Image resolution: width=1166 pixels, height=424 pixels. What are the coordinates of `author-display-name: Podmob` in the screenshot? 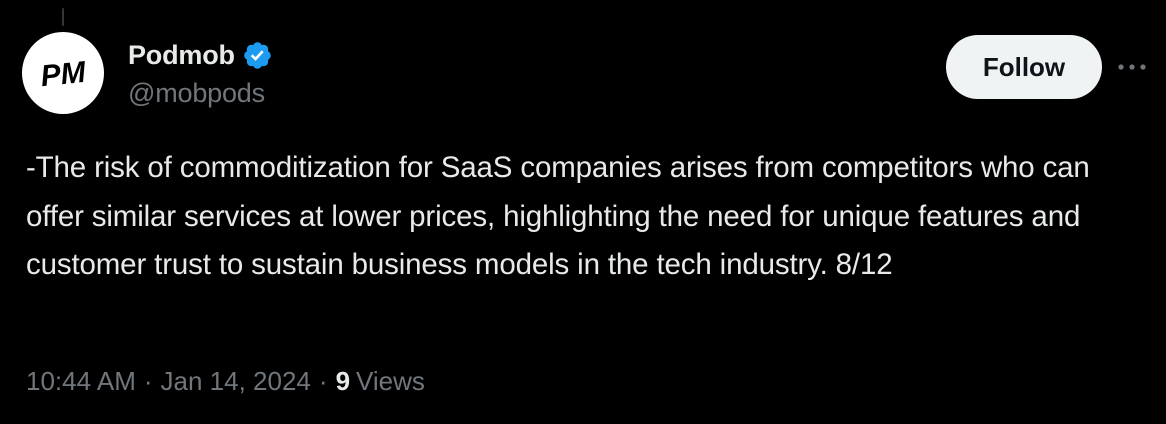 It's located at (181, 55).